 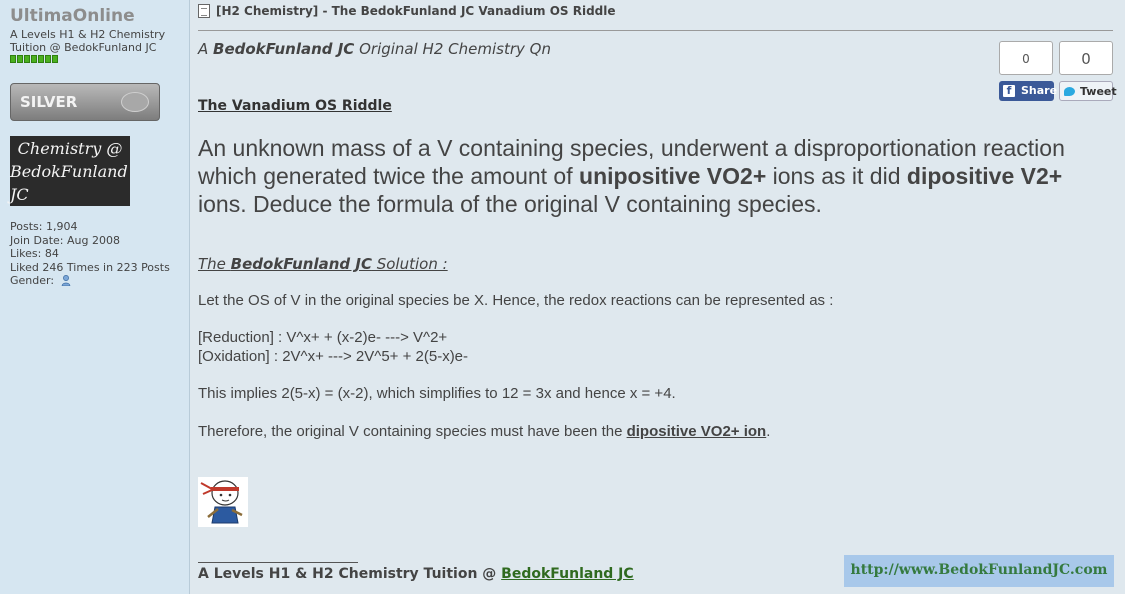 I want to click on question-bold-vo2: unipositive VO2+, so click(x=673, y=176).